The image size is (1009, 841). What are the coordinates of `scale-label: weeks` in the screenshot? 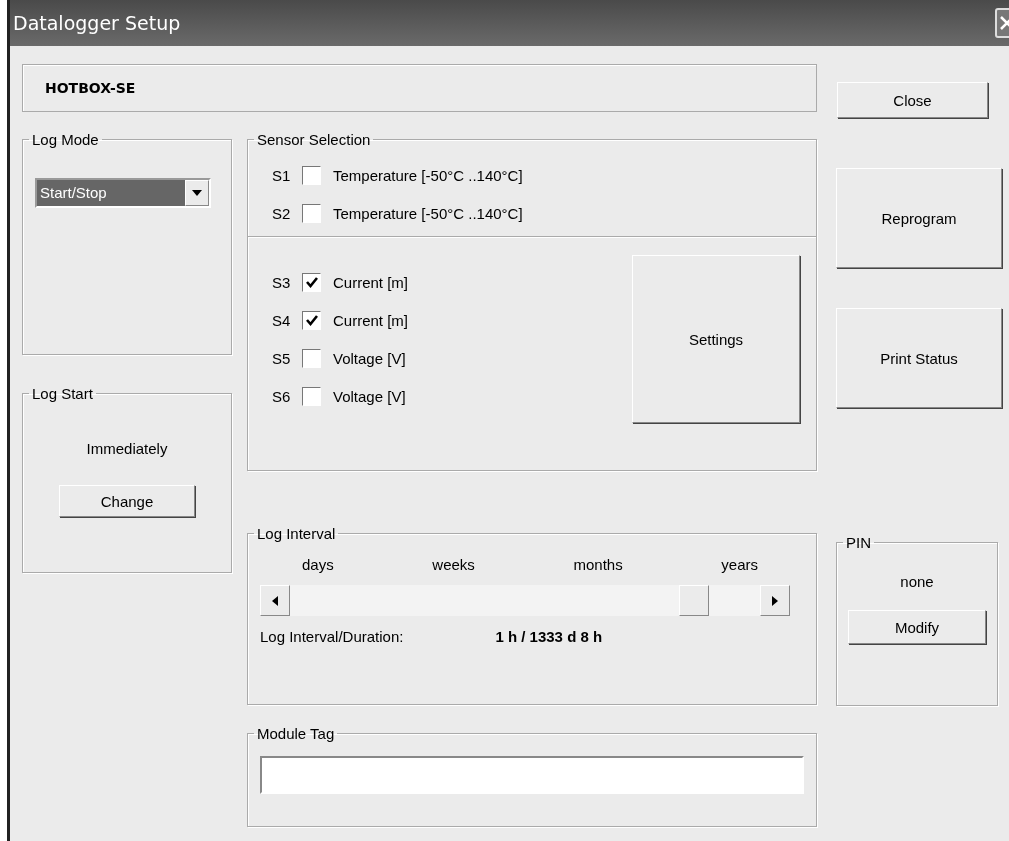 It's located at (453, 564).